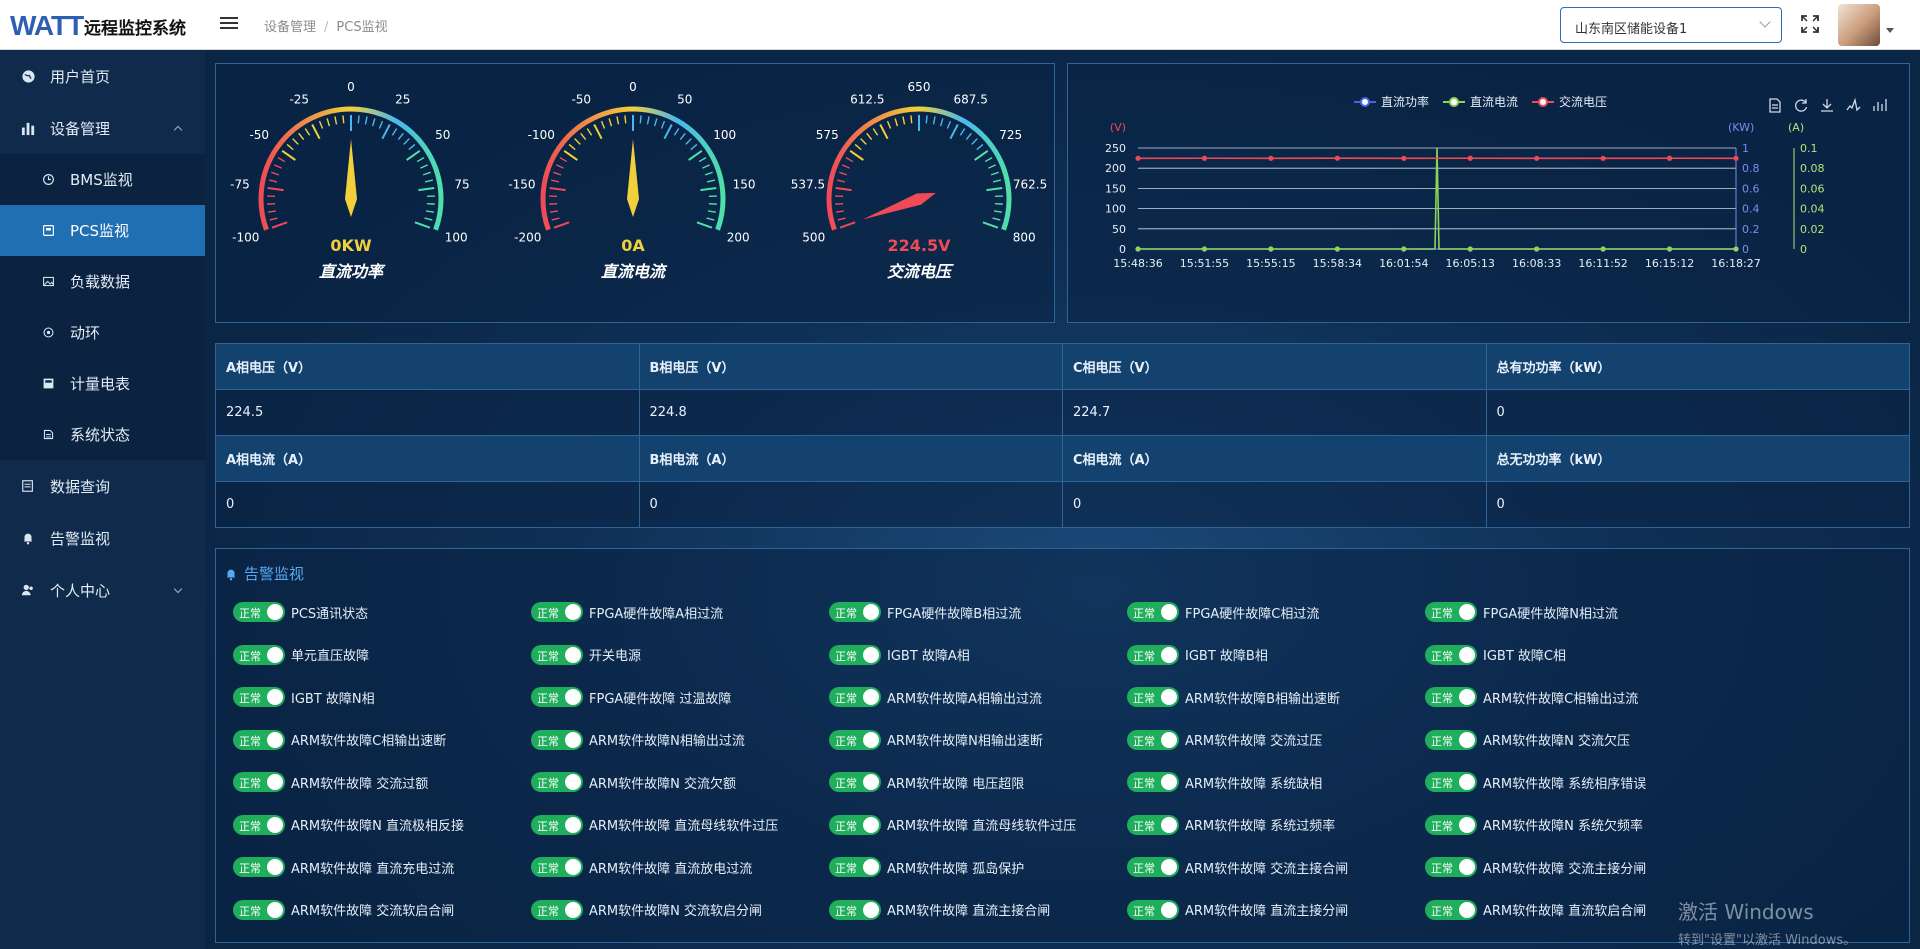 The image size is (1920, 949). Describe the element at coordinates (1569, 101) in the screenshot. I see `legend-item: 交流电压` at that location.